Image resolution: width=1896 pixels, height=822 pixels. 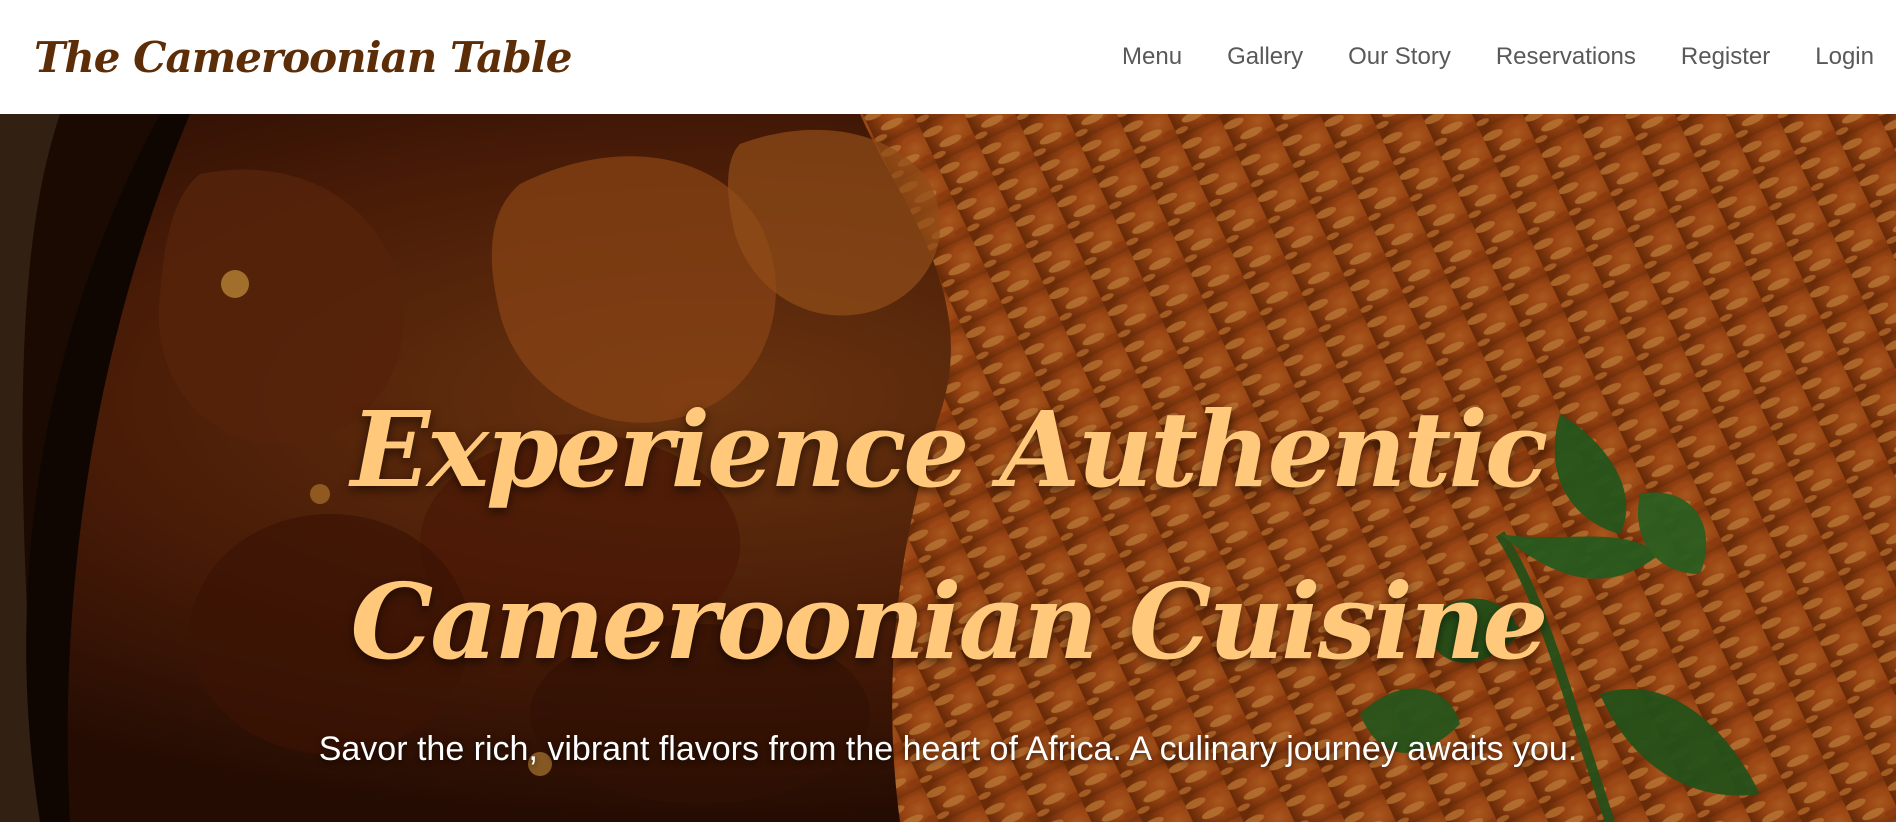 I want to click on nav-register-link: Register, so click(x=1725, y=57).